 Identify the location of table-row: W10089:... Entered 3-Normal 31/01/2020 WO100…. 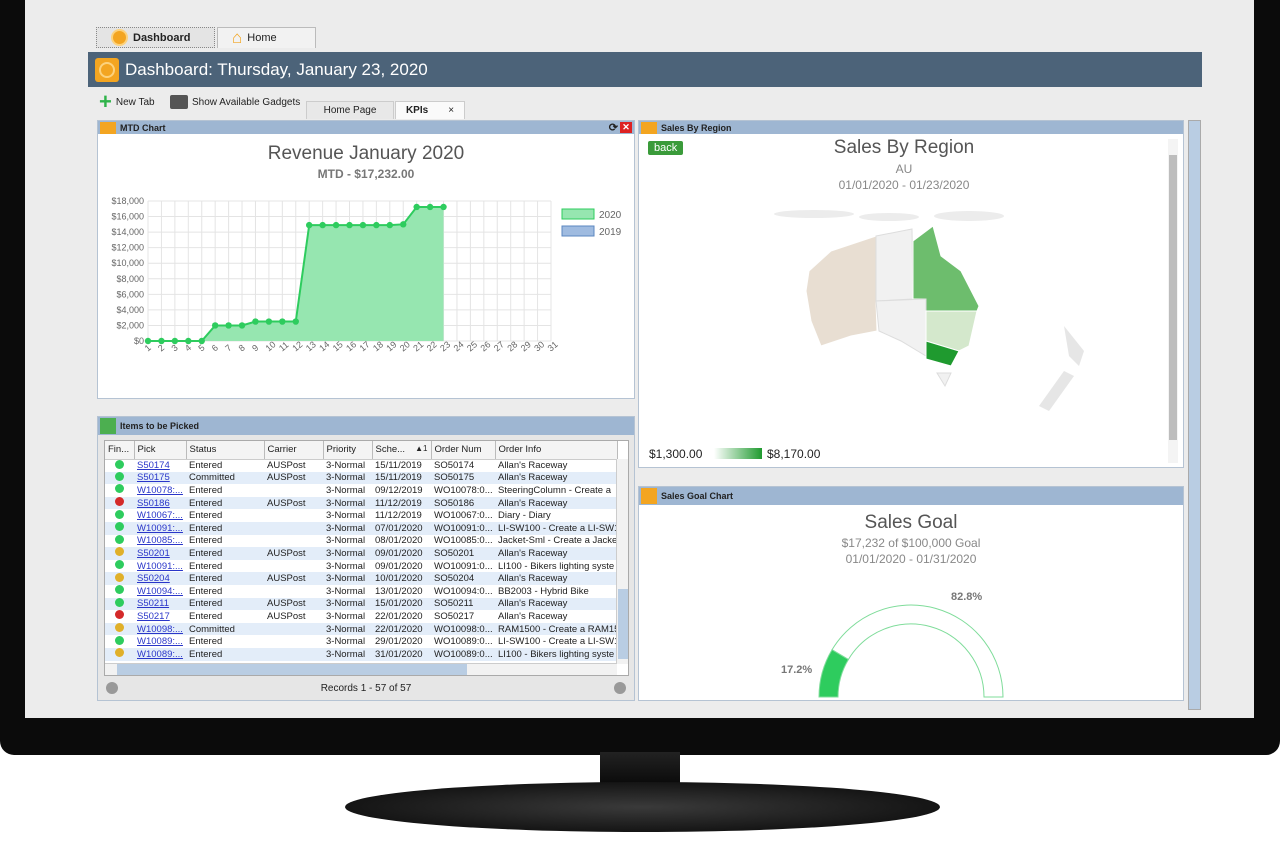
(361, 654).